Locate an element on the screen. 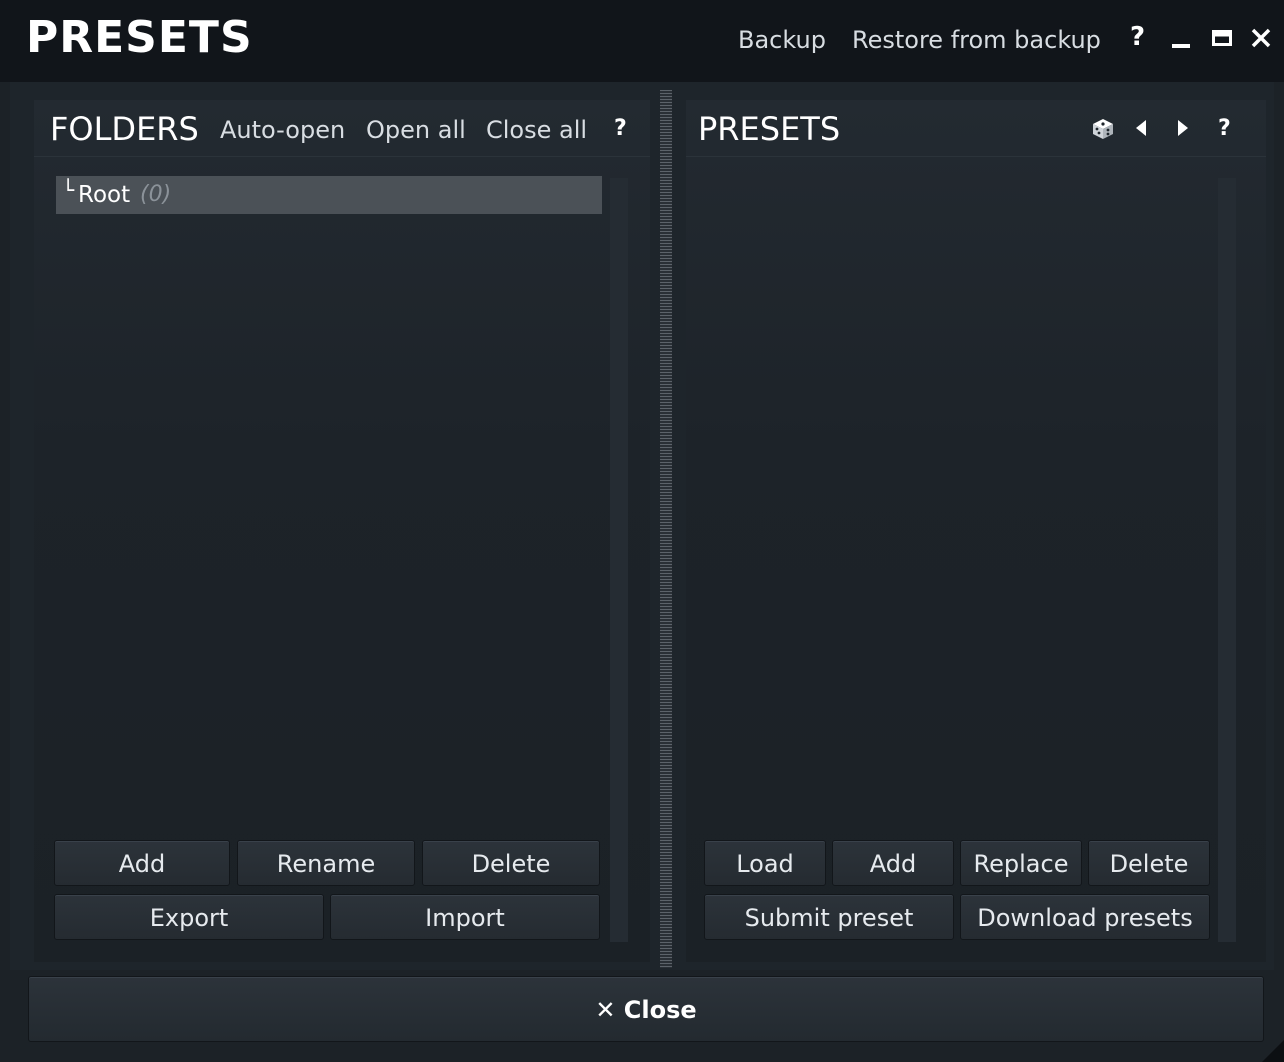 The image size is (1284, 1062). load-preset-button: Load is located at coordinates (765, 863).